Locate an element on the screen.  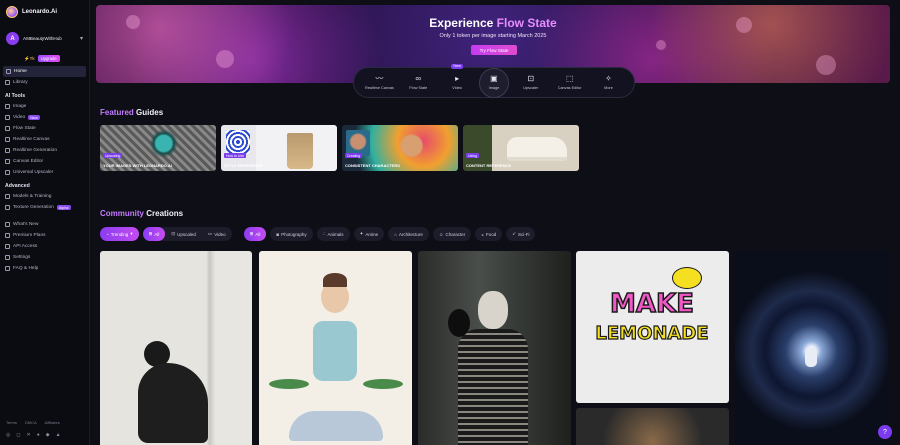
reddit-icon: ● is located at coordinates (38, 435).